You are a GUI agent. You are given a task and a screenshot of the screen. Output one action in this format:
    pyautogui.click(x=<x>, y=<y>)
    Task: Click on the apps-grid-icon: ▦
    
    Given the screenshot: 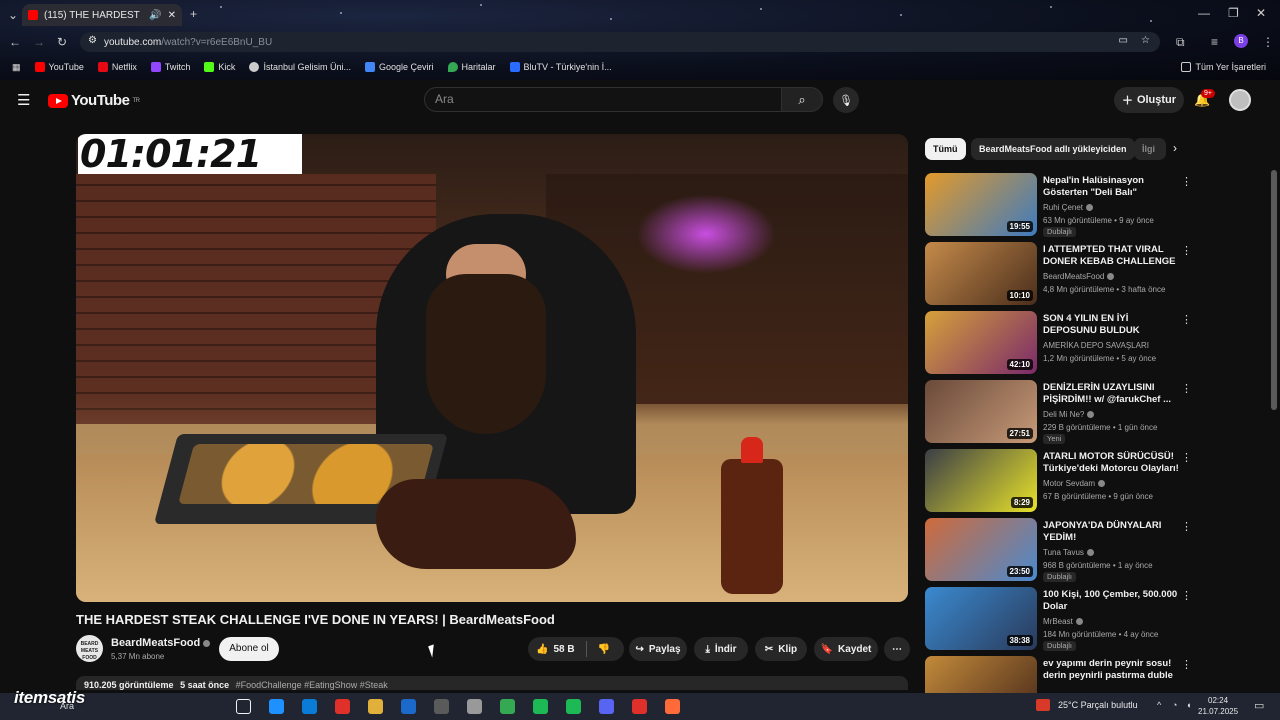 What is the action you would take?
    pyautogui.click(x=16, y=67)
    